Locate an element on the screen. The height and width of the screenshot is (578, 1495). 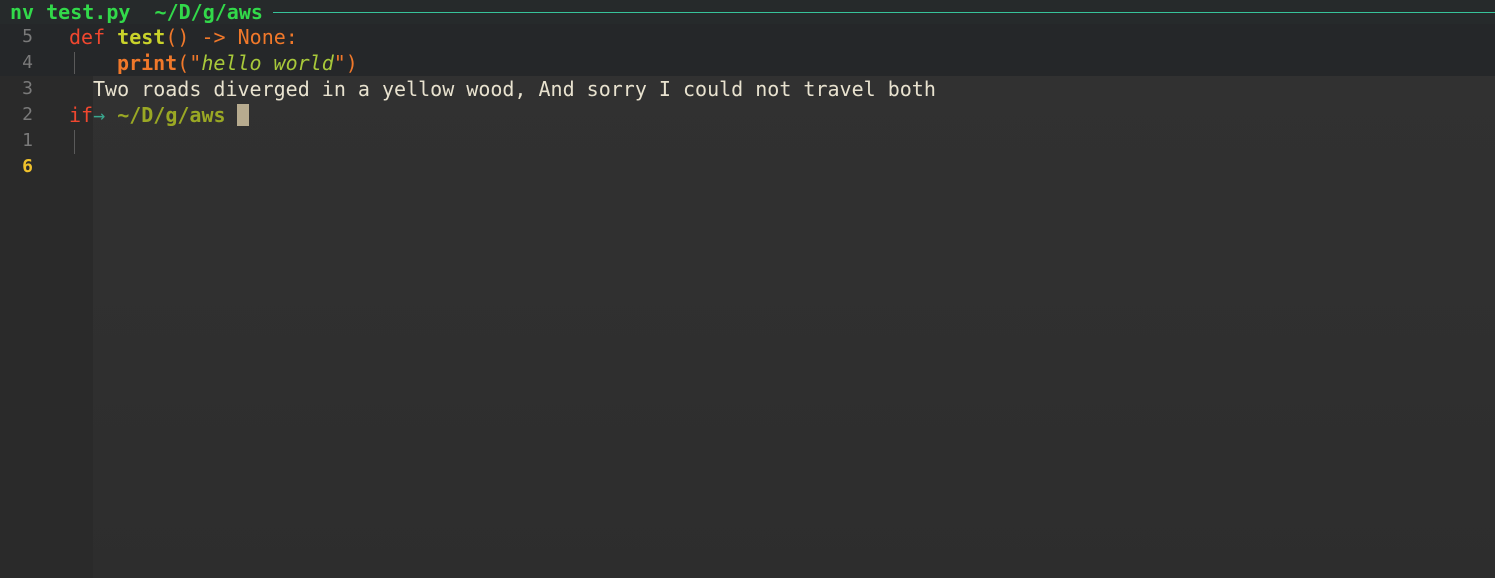
title-path: ~/D/g/aws is located at coordinates (208, 12).